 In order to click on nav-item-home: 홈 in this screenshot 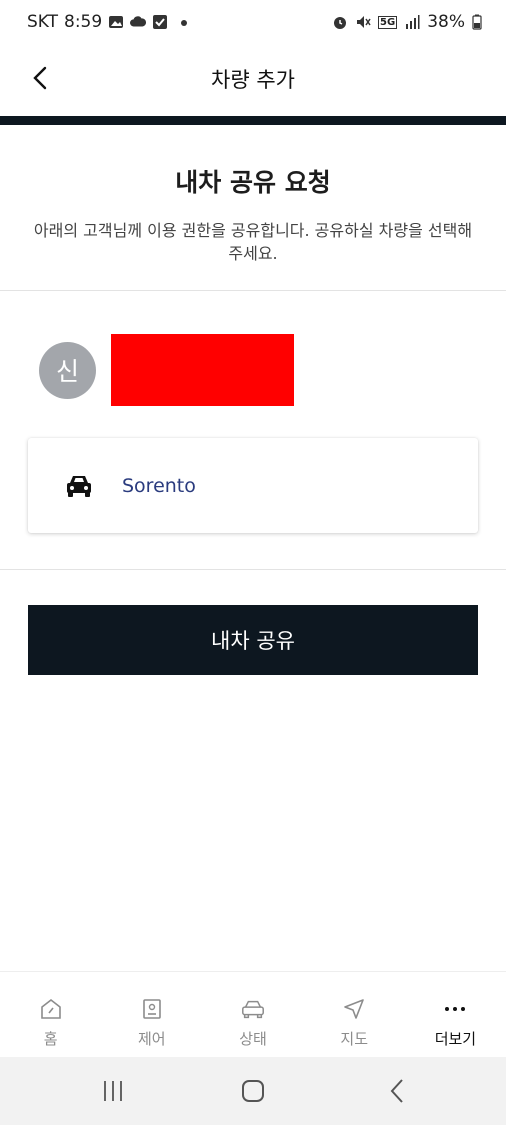, I will do `click(50, 1014)`.